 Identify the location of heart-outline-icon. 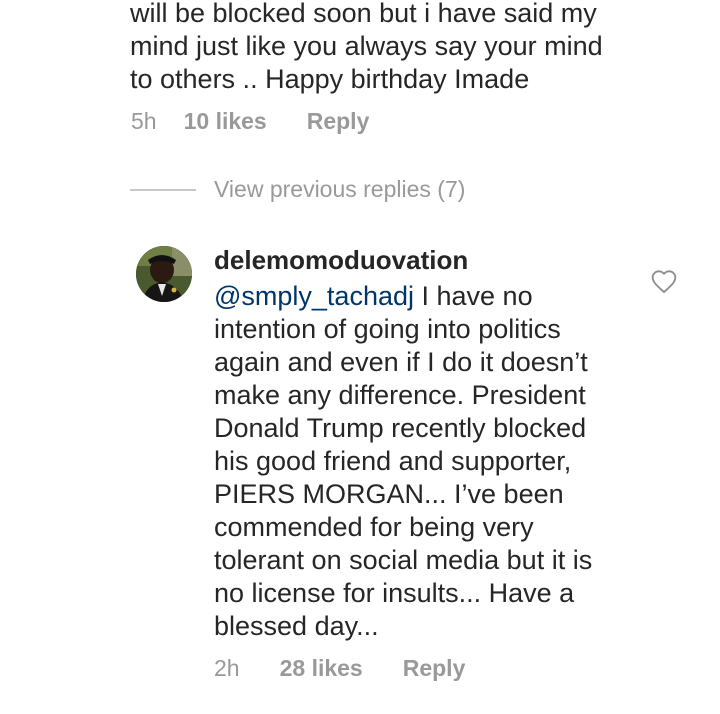
(664, 281).